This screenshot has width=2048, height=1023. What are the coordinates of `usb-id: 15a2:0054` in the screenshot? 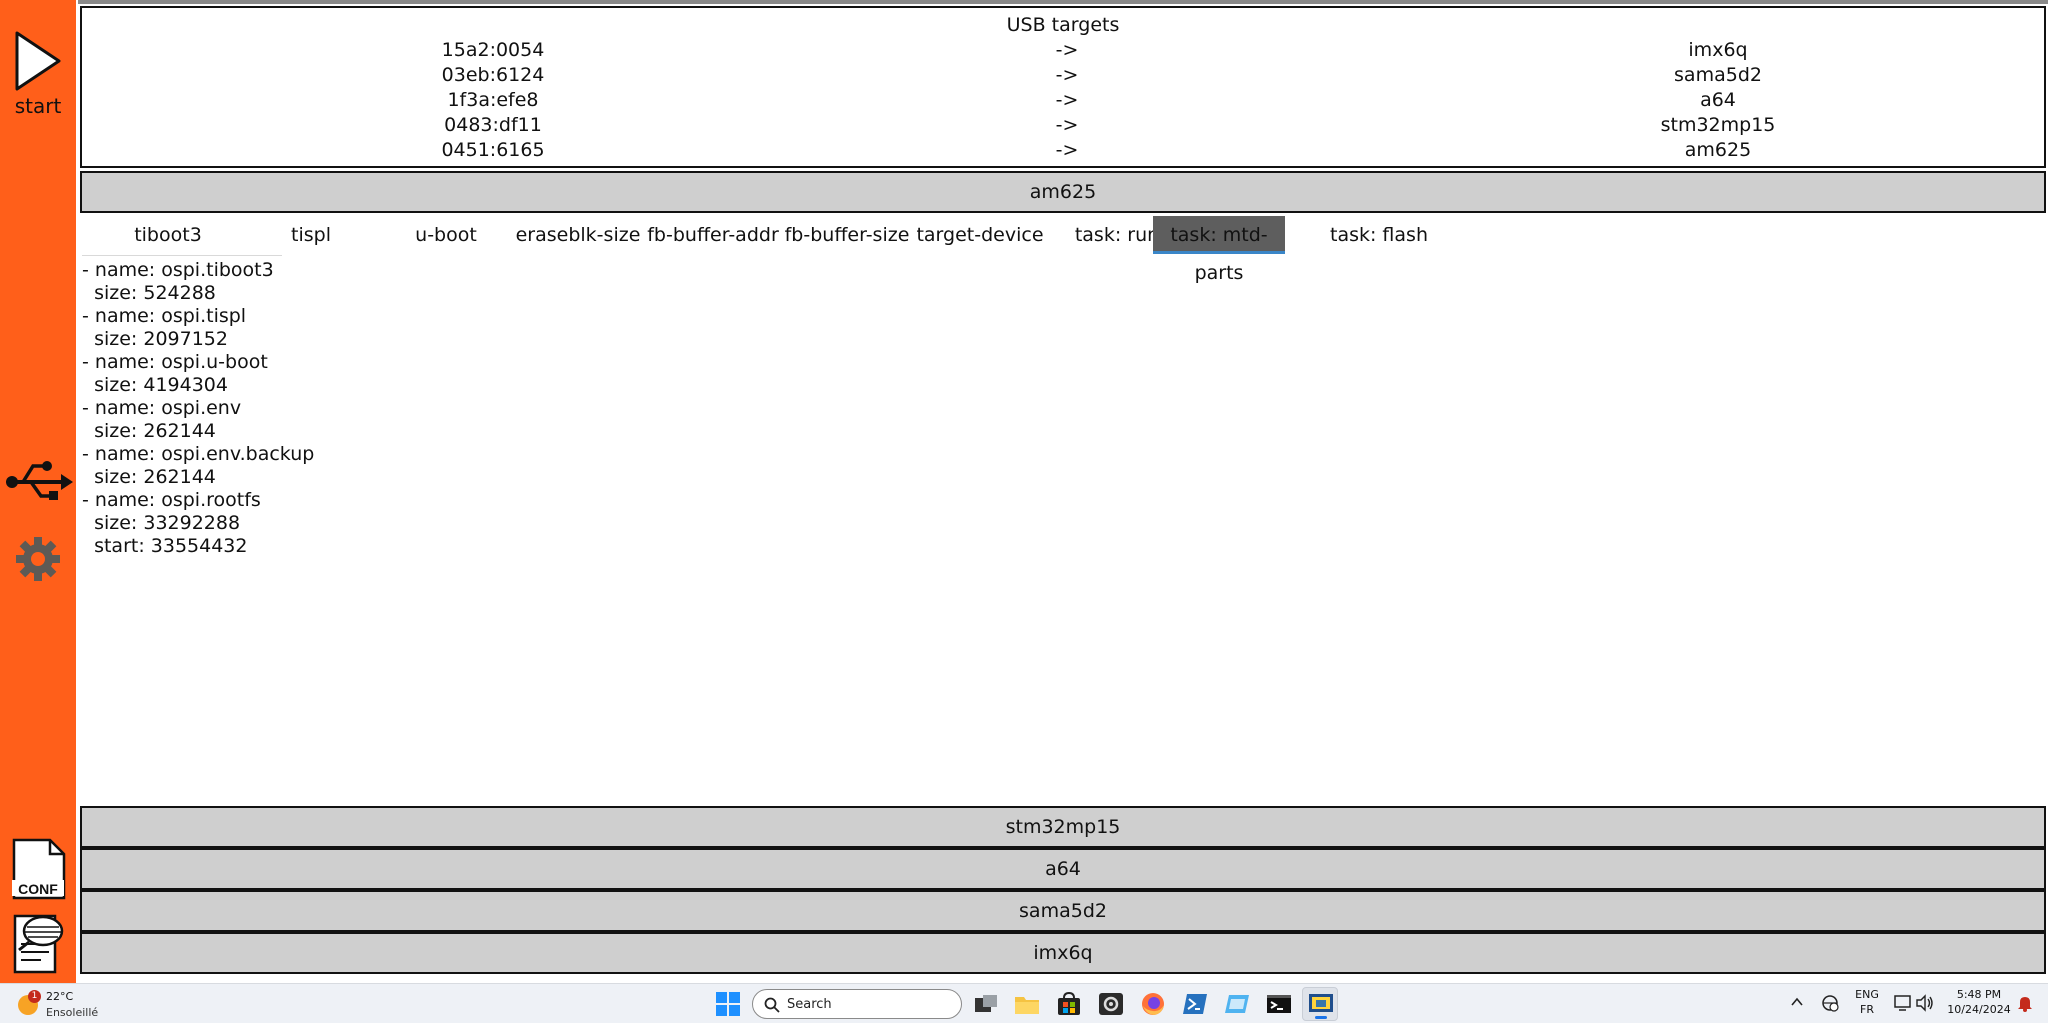 It's located at (493, 50).